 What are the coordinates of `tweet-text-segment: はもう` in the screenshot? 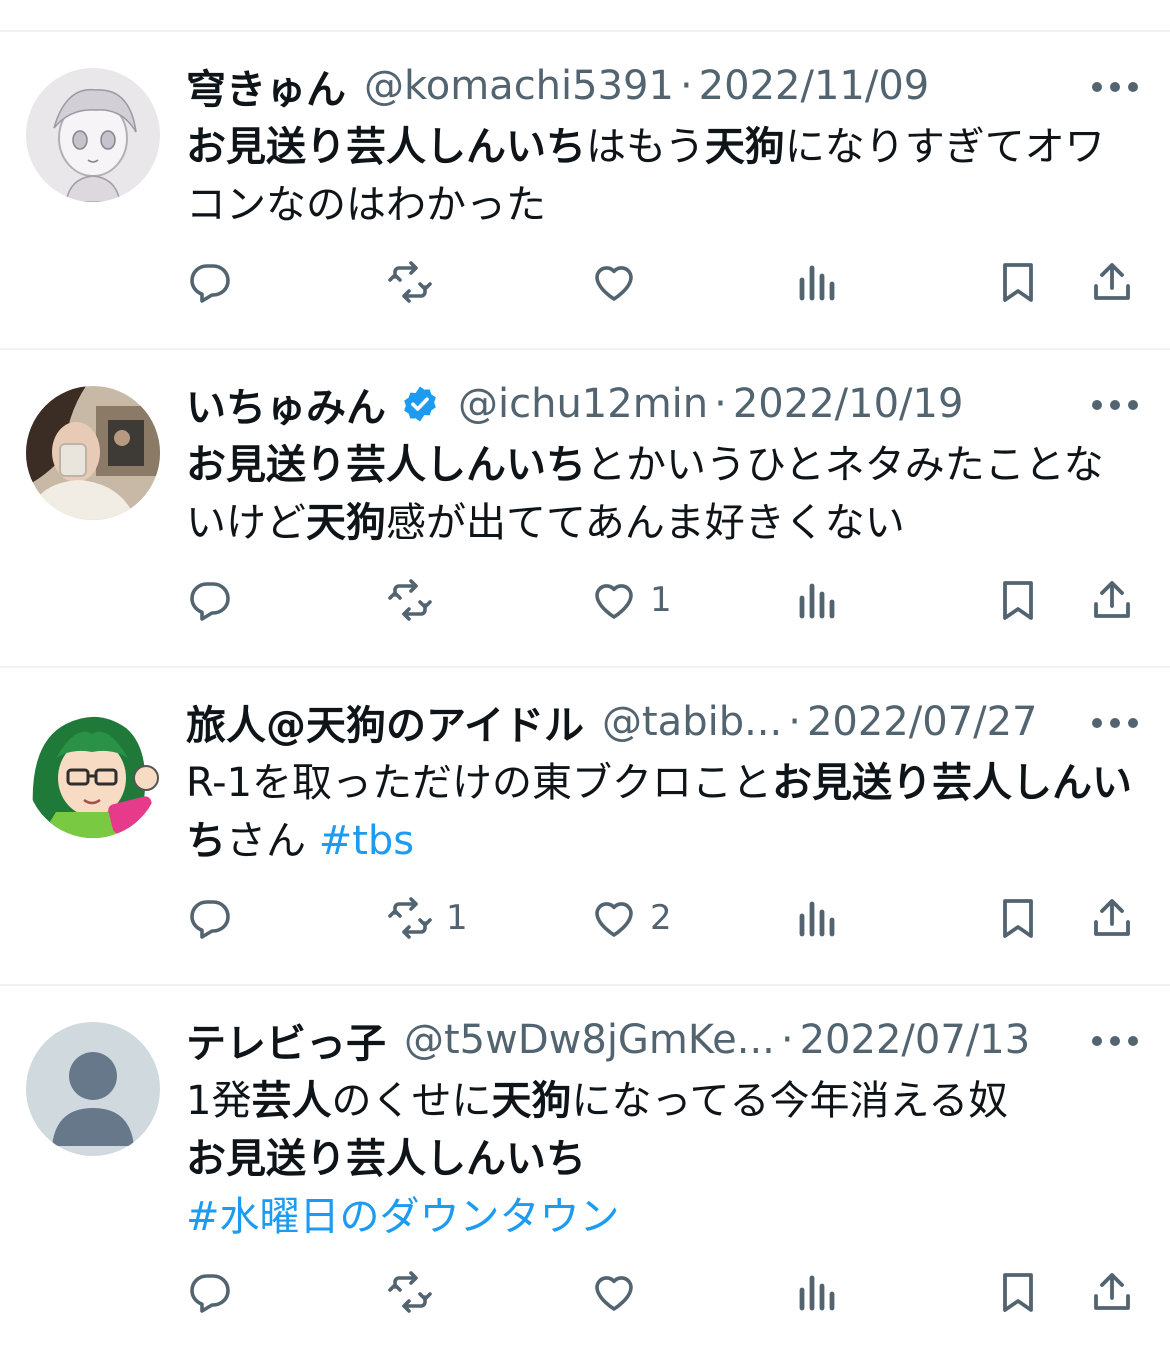 It's located at (645, 147).